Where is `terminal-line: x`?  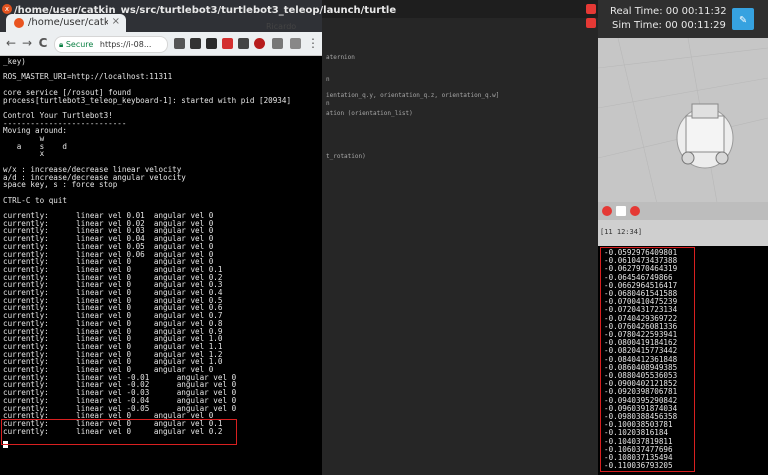 terminal-line: x is located at coordinates (24, 154).